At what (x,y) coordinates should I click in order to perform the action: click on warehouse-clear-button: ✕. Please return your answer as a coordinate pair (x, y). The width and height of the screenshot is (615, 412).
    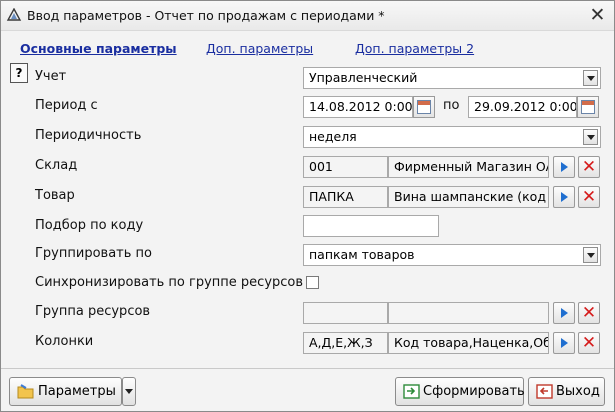
    Looking at the image, I should click on (589, 167).